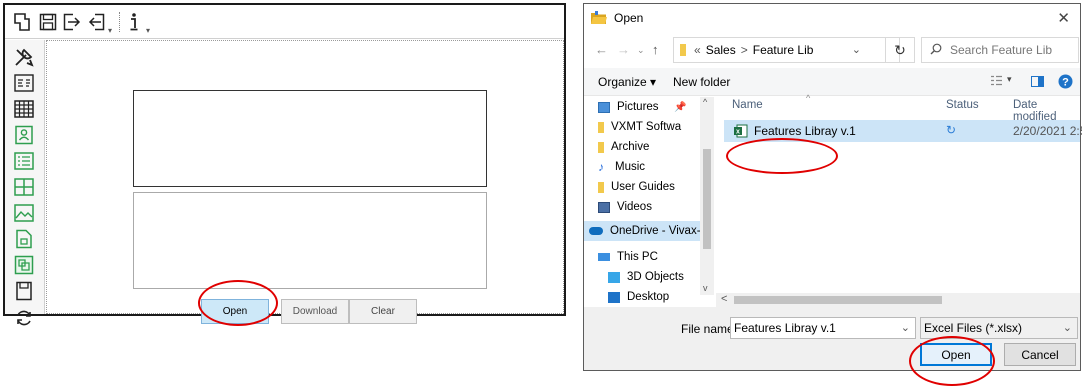  What do you see at coordinates (599, 19) in the screenshot?
I see `folder-open-icon` at bounding box center [599, 19].